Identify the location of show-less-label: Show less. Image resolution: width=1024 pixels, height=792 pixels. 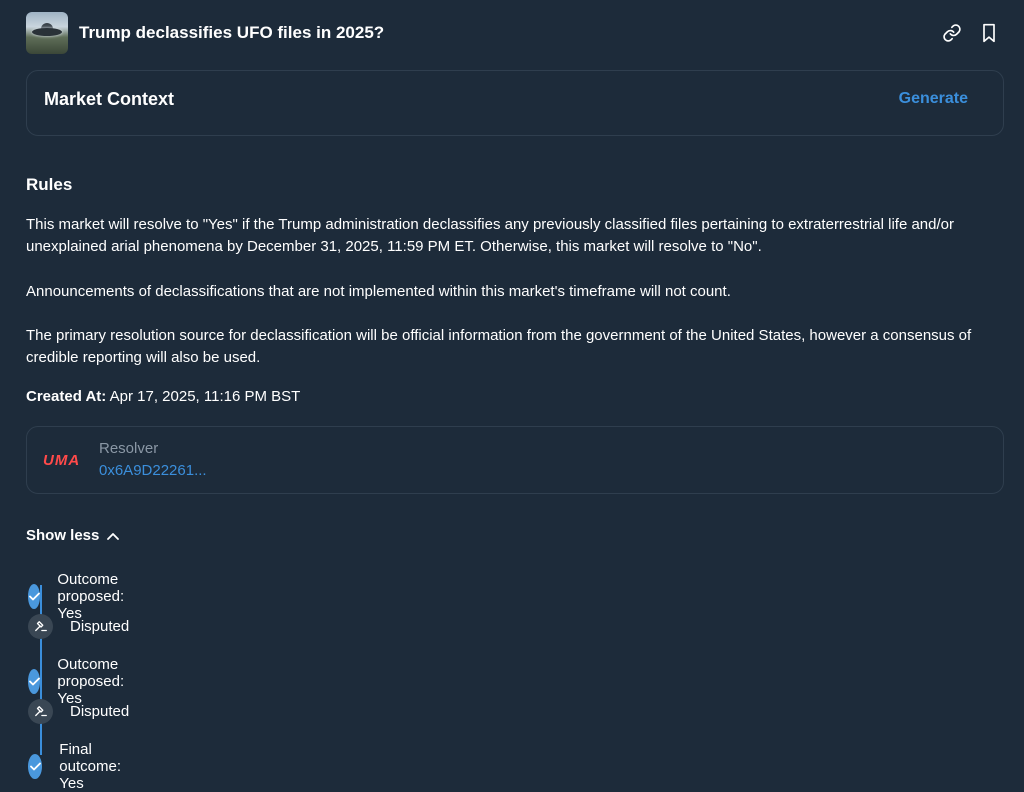
(63, 535).